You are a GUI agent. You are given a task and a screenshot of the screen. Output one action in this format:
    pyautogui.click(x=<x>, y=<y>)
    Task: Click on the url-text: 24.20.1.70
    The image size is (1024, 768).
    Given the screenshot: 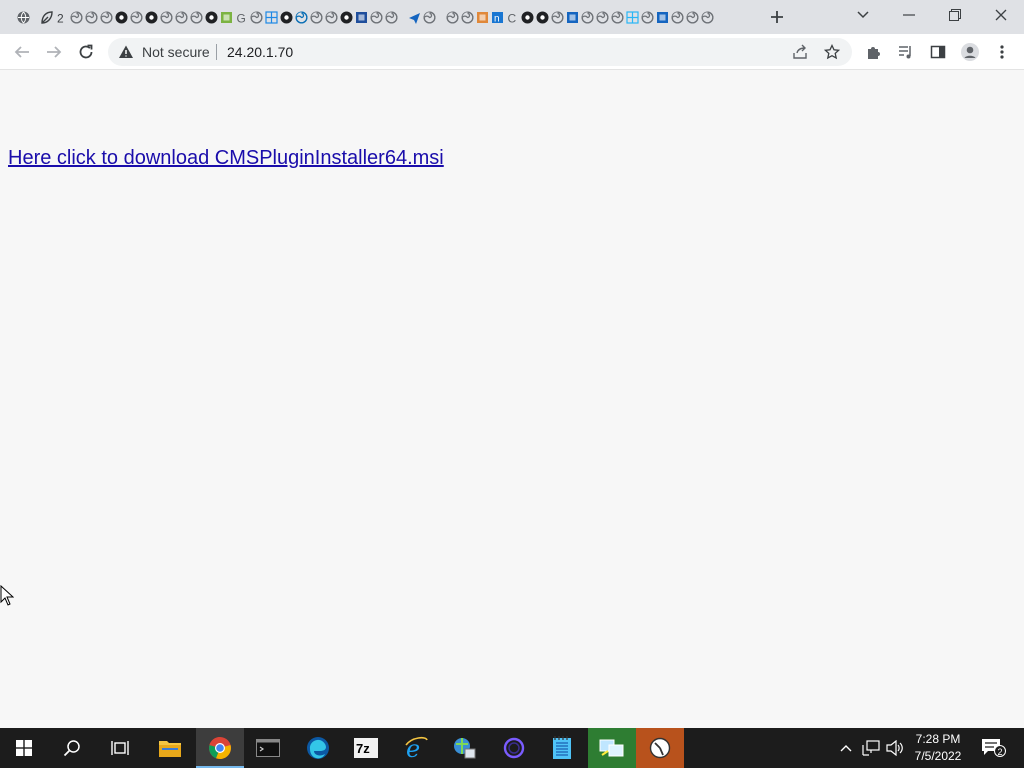 What is the action you would take?
    pyautogui.click(x=260, y=52)
    